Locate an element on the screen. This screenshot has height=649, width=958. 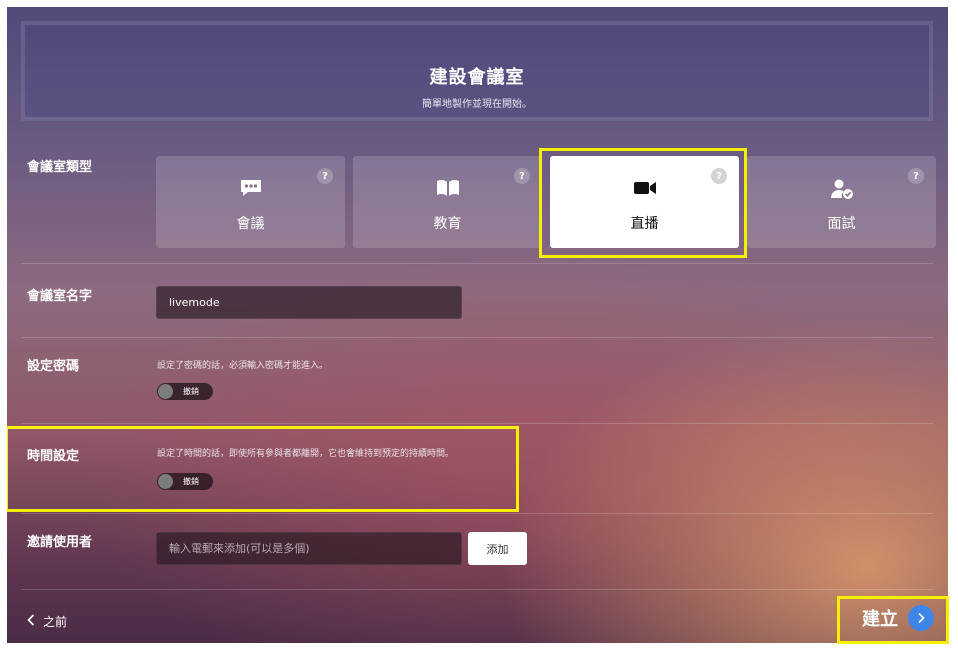
highlight-time-setting is located at coordinates (263, 469).